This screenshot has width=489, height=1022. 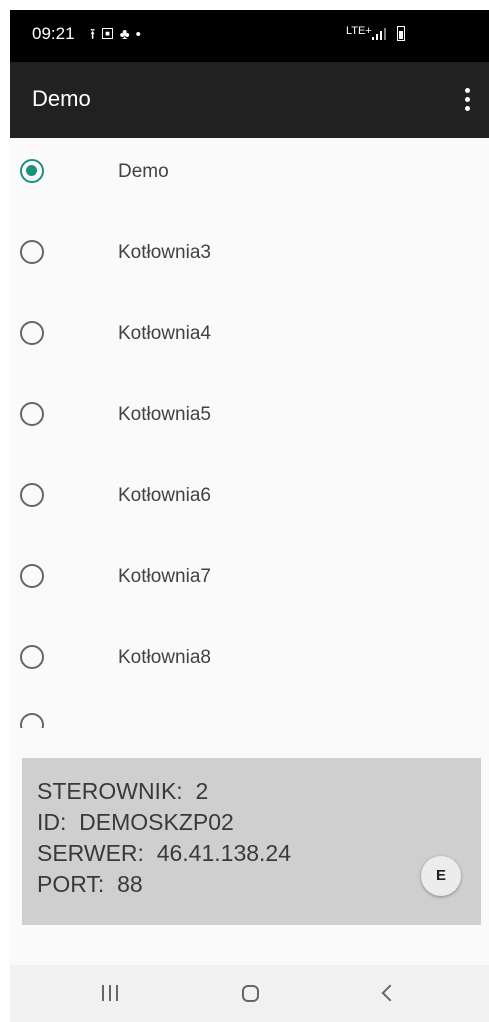 What do you see at coordinates (90, 884) in the screenshot?
I see `port-text: PORT: 88` at bounding box center [90, 884].